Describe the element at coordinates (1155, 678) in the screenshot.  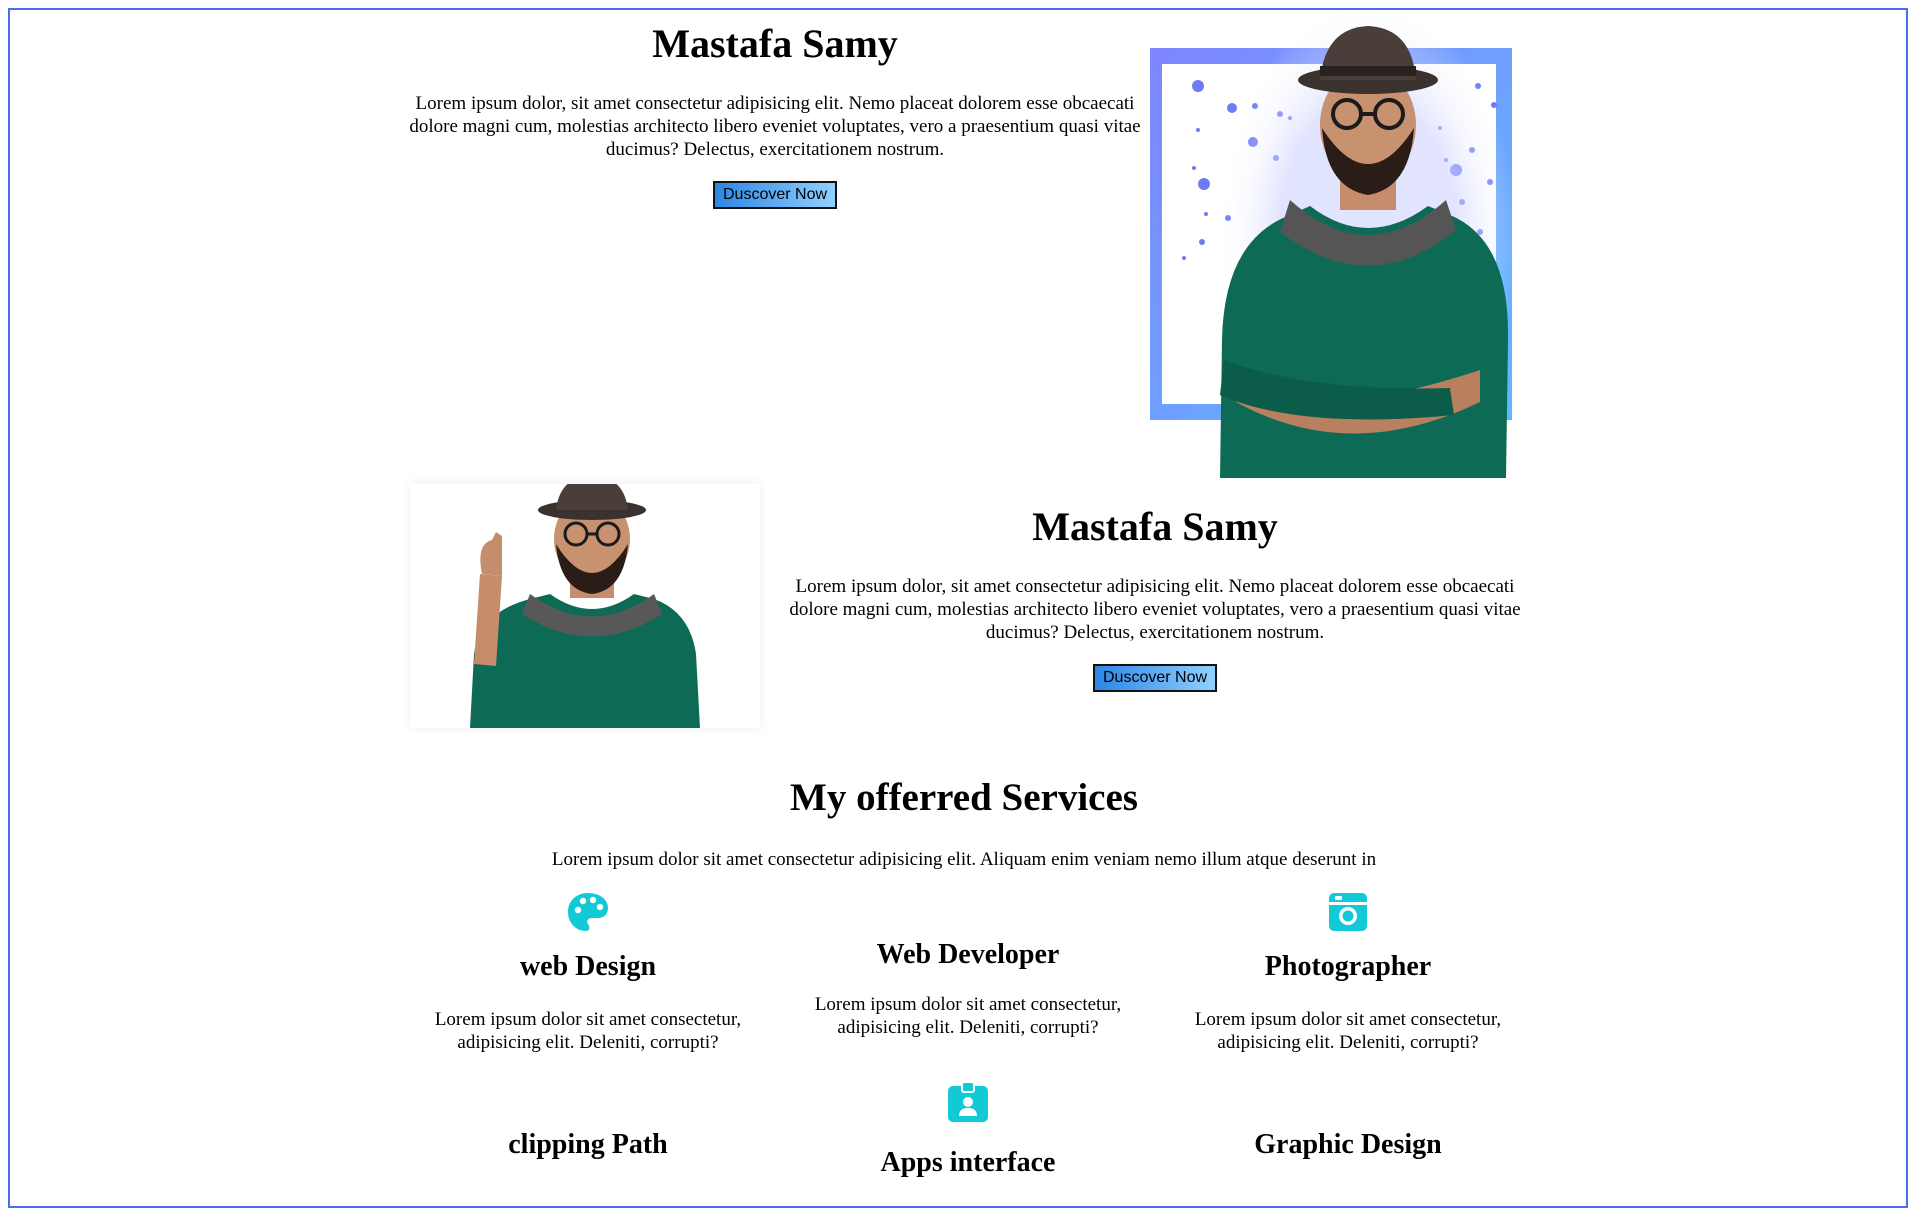
I see `discover-button-secondary: Duscover Now` at that location.